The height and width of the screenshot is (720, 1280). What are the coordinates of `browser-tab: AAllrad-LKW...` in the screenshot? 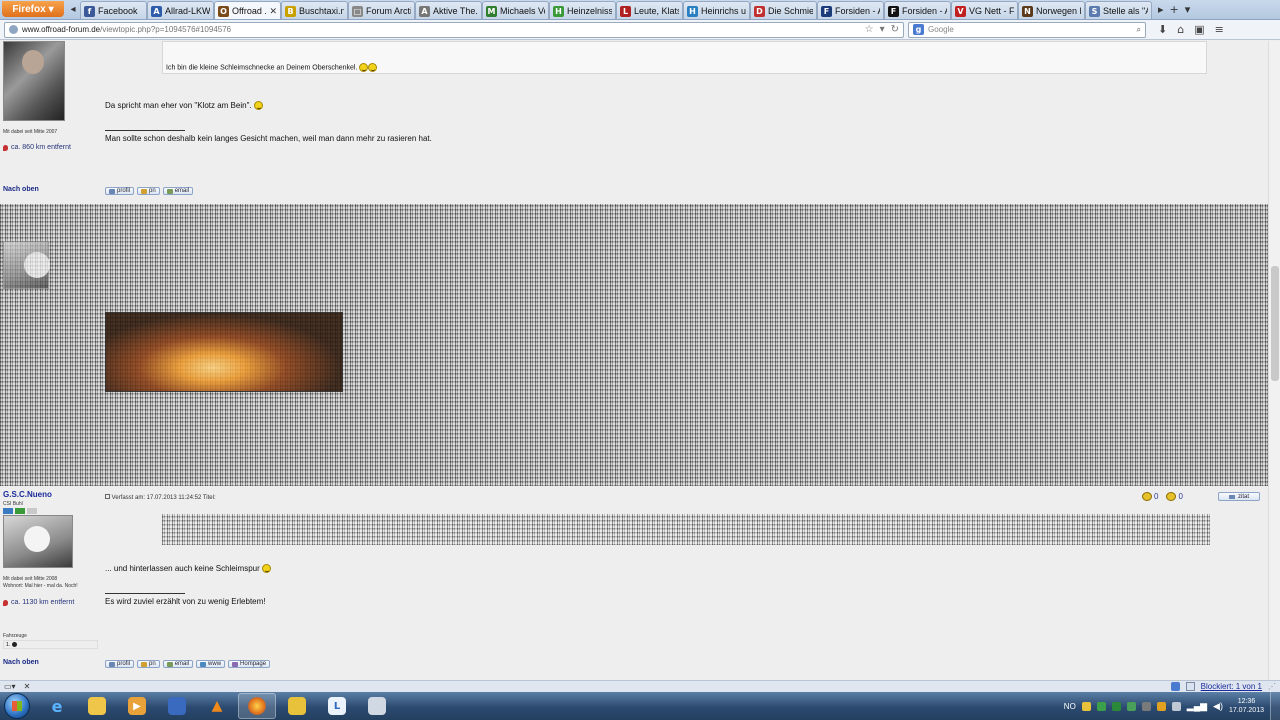 It's located at (180, 10).